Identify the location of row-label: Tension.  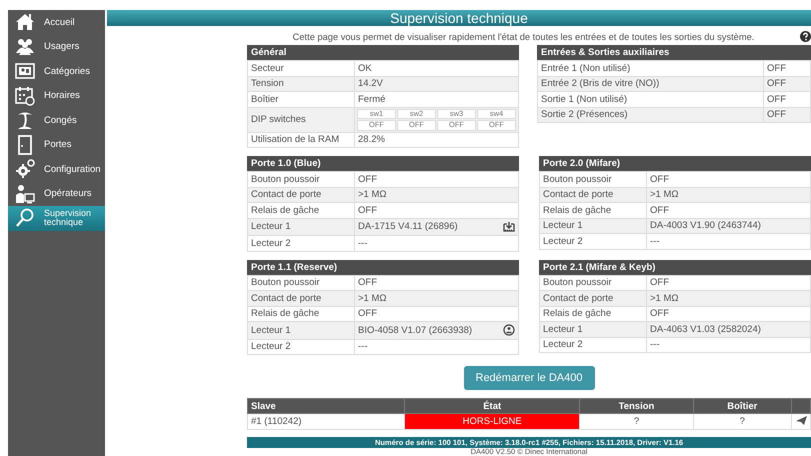
(301, 84).